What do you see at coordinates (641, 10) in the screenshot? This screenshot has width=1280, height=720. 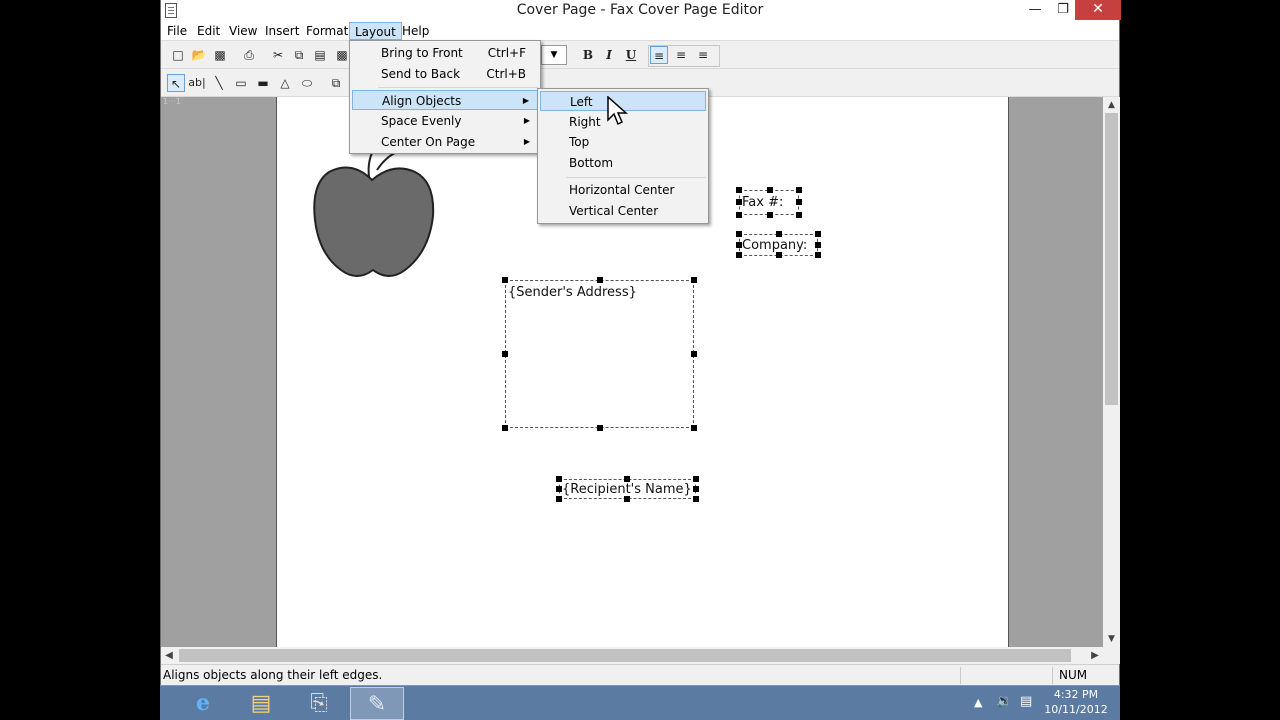 I see `title-bar: Cover Page - Fax Cover Page Editor — ❐ ✕` at bounding box center [641, 10].